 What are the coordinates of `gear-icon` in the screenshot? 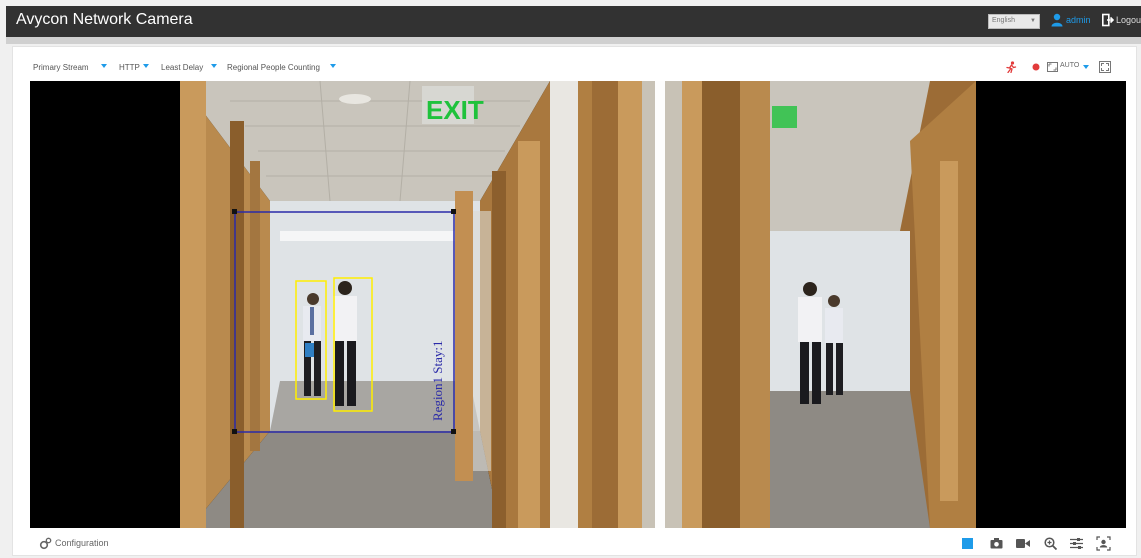 It's located at (45, 543).